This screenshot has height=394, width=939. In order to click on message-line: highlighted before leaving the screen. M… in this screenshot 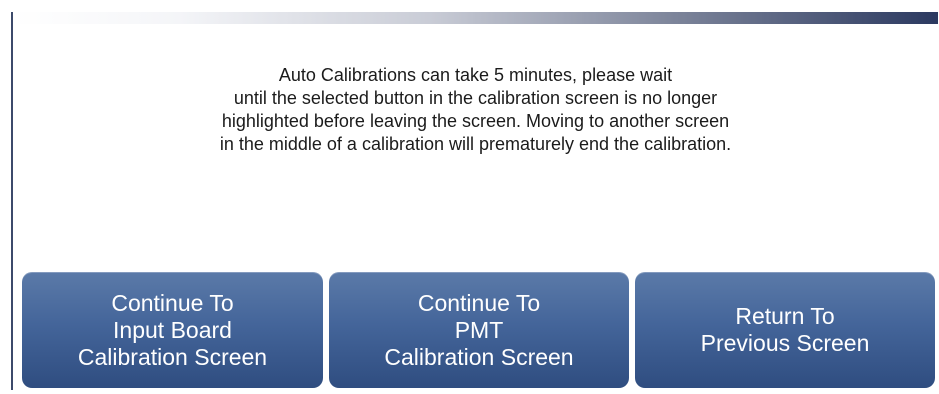, I will do `click(475, 121)`.